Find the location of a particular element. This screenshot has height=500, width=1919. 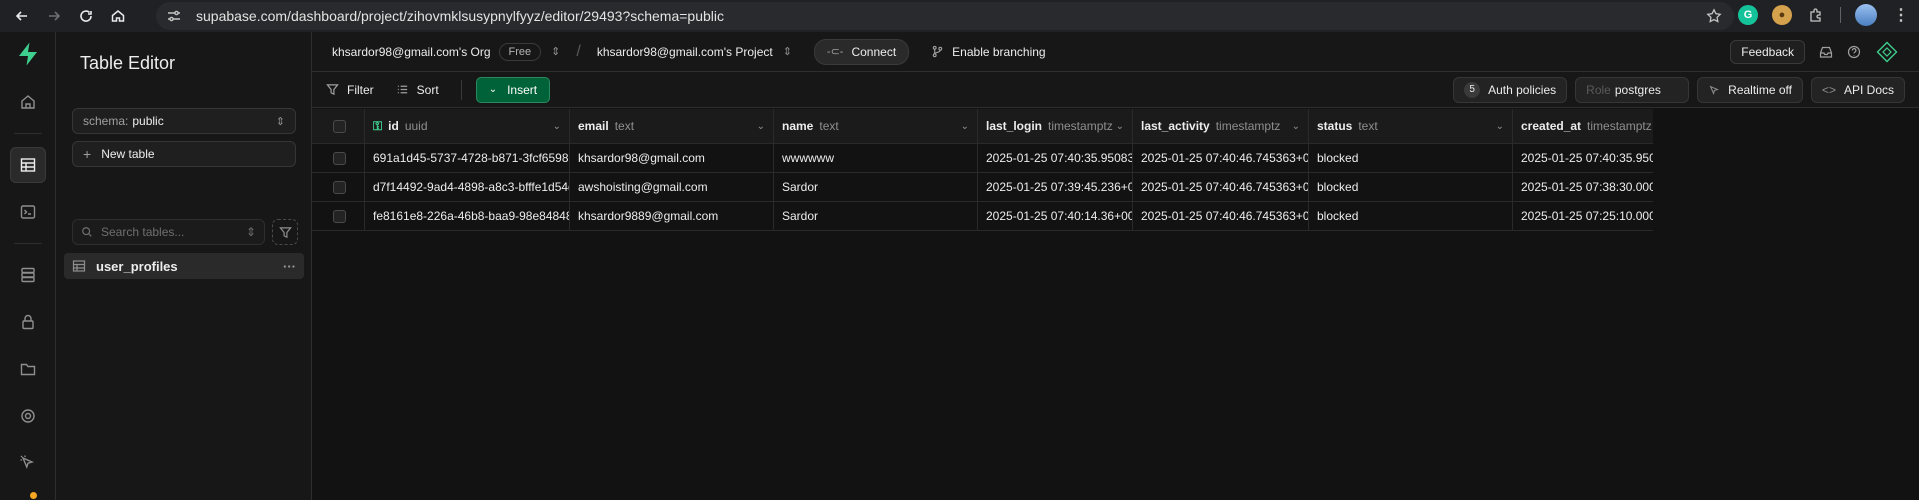

new-table-button: + New table is located at coordinates (184, 154).